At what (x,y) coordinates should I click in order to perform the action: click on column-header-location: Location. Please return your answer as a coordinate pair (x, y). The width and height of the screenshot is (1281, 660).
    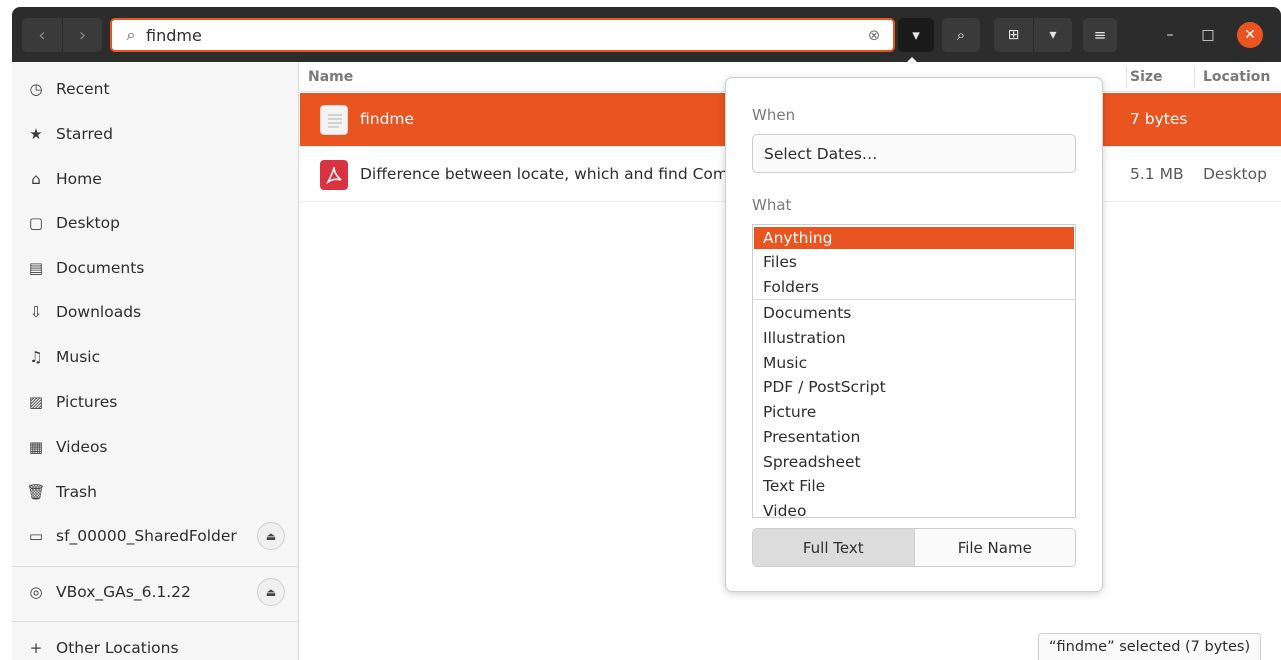
    Looking at the image, I should click on (1236, 77).